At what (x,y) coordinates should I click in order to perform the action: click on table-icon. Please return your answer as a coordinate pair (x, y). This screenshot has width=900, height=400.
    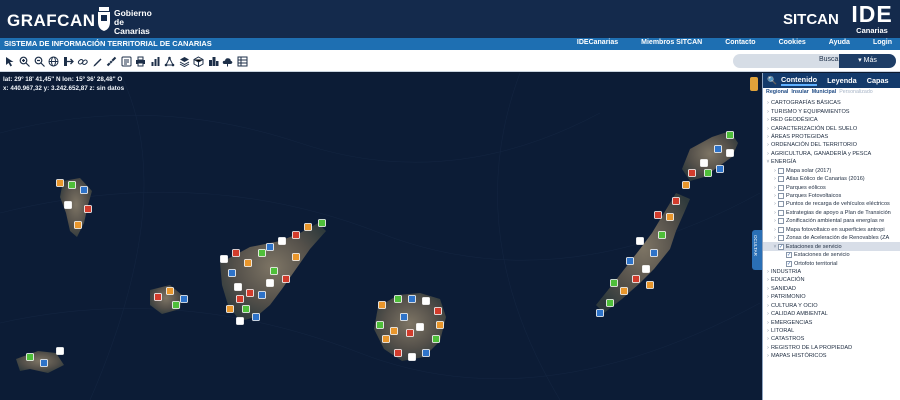
    Looking at the image, I should click on (242, 61).